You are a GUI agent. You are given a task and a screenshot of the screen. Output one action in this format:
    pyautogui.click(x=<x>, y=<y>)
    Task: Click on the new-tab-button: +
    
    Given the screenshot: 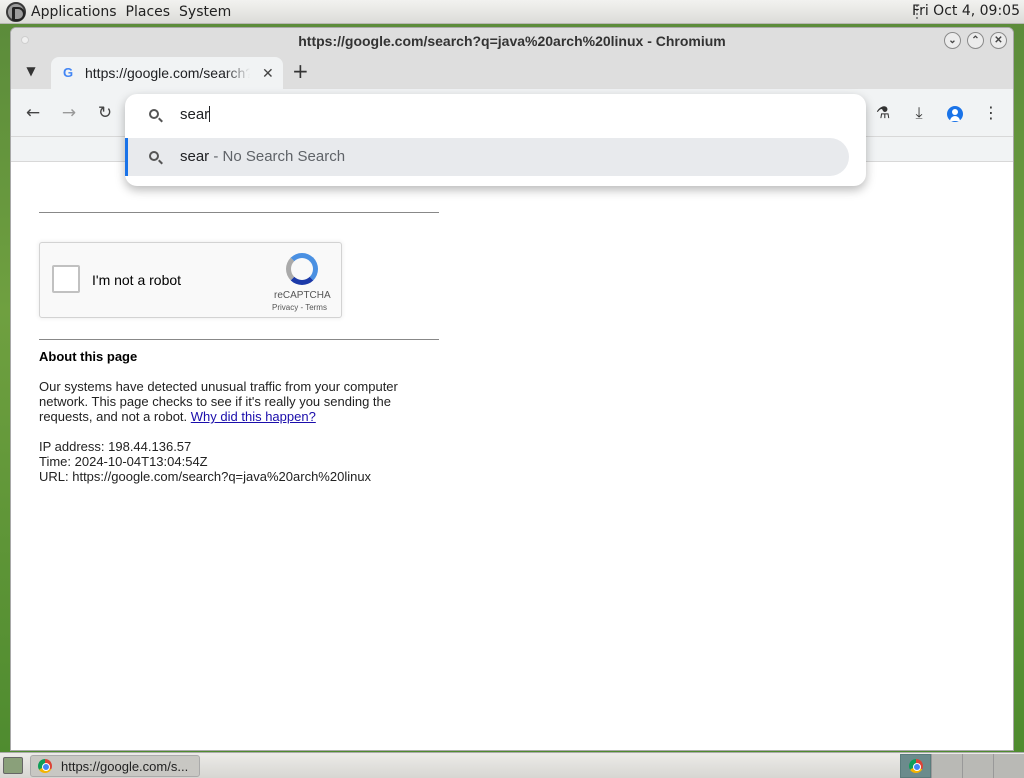 What is the action you would take?
    pyautogui.click(x=300, y=71)
    